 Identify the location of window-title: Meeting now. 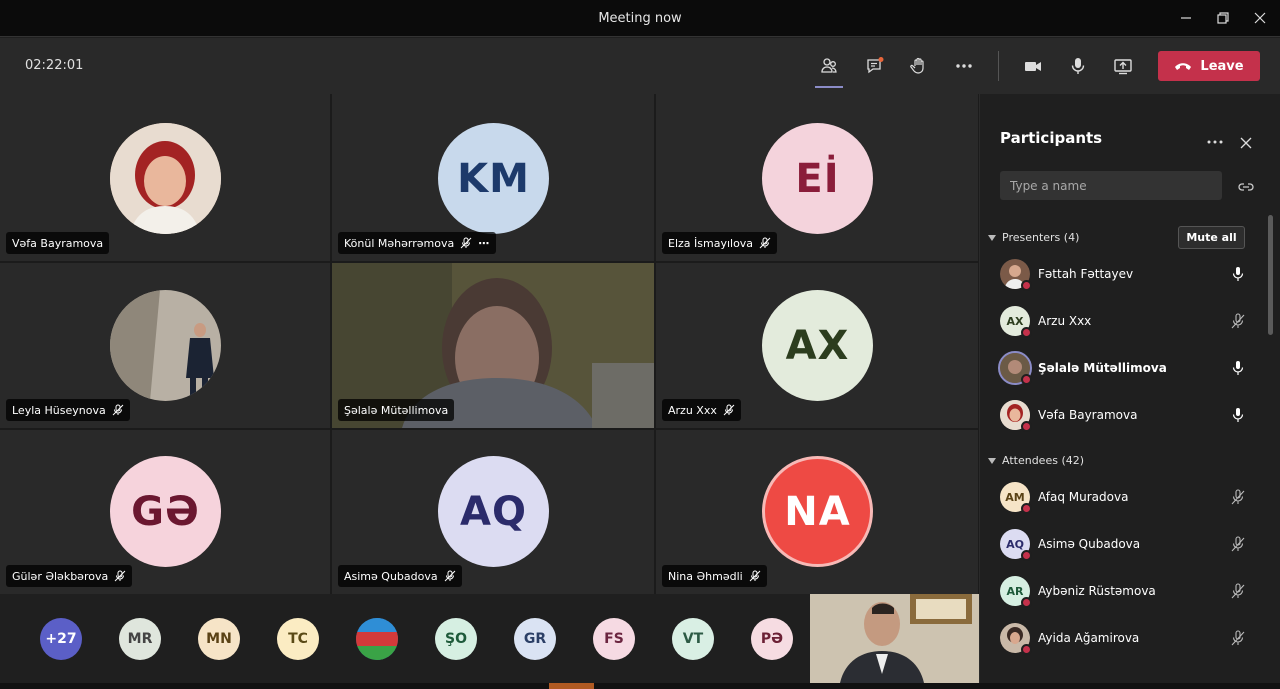
(640, 18).